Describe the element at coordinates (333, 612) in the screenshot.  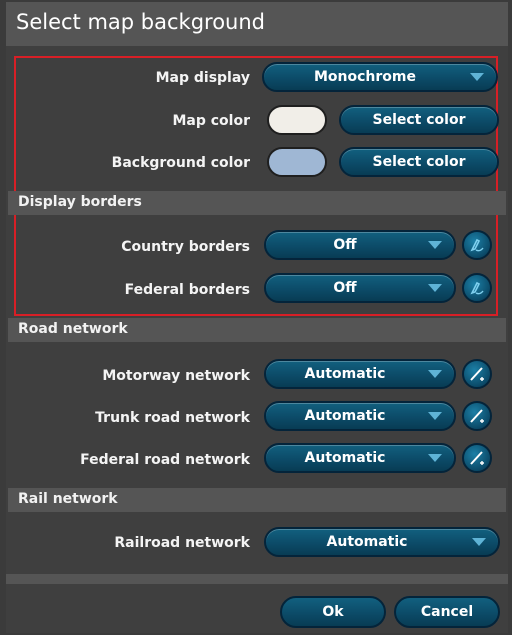
I see `ok-button: Ok` at that location.